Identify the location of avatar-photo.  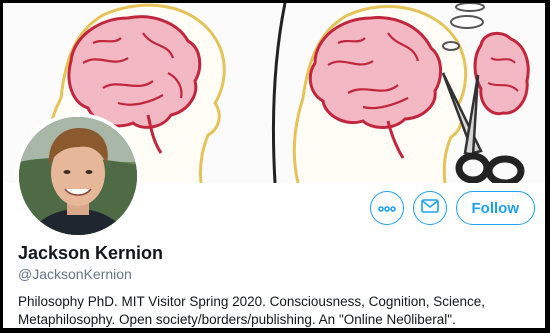
(78, 176).